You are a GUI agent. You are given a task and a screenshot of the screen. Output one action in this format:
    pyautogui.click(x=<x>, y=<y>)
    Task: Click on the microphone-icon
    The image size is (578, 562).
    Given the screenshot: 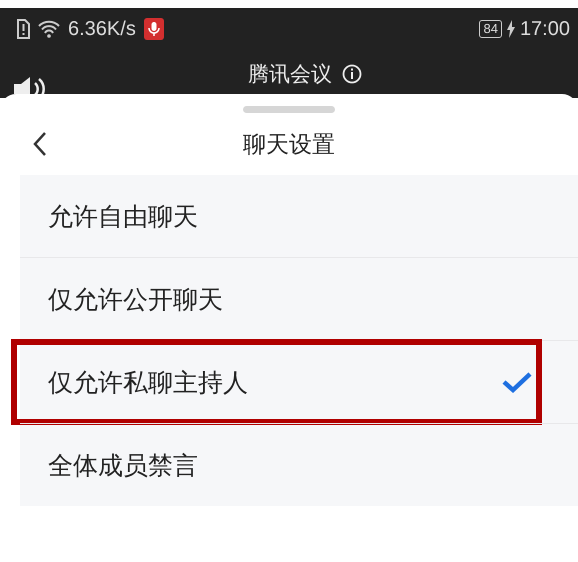 What is the action you would take?
    pyautogui.click(x=154, y=29)
    